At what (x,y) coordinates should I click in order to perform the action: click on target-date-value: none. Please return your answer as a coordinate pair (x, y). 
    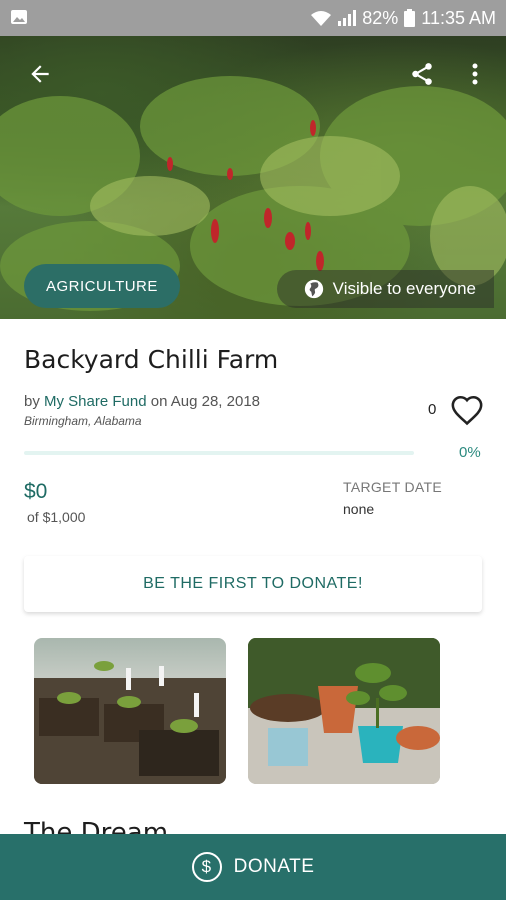
    Looking at the image, I should click on (359, 509).